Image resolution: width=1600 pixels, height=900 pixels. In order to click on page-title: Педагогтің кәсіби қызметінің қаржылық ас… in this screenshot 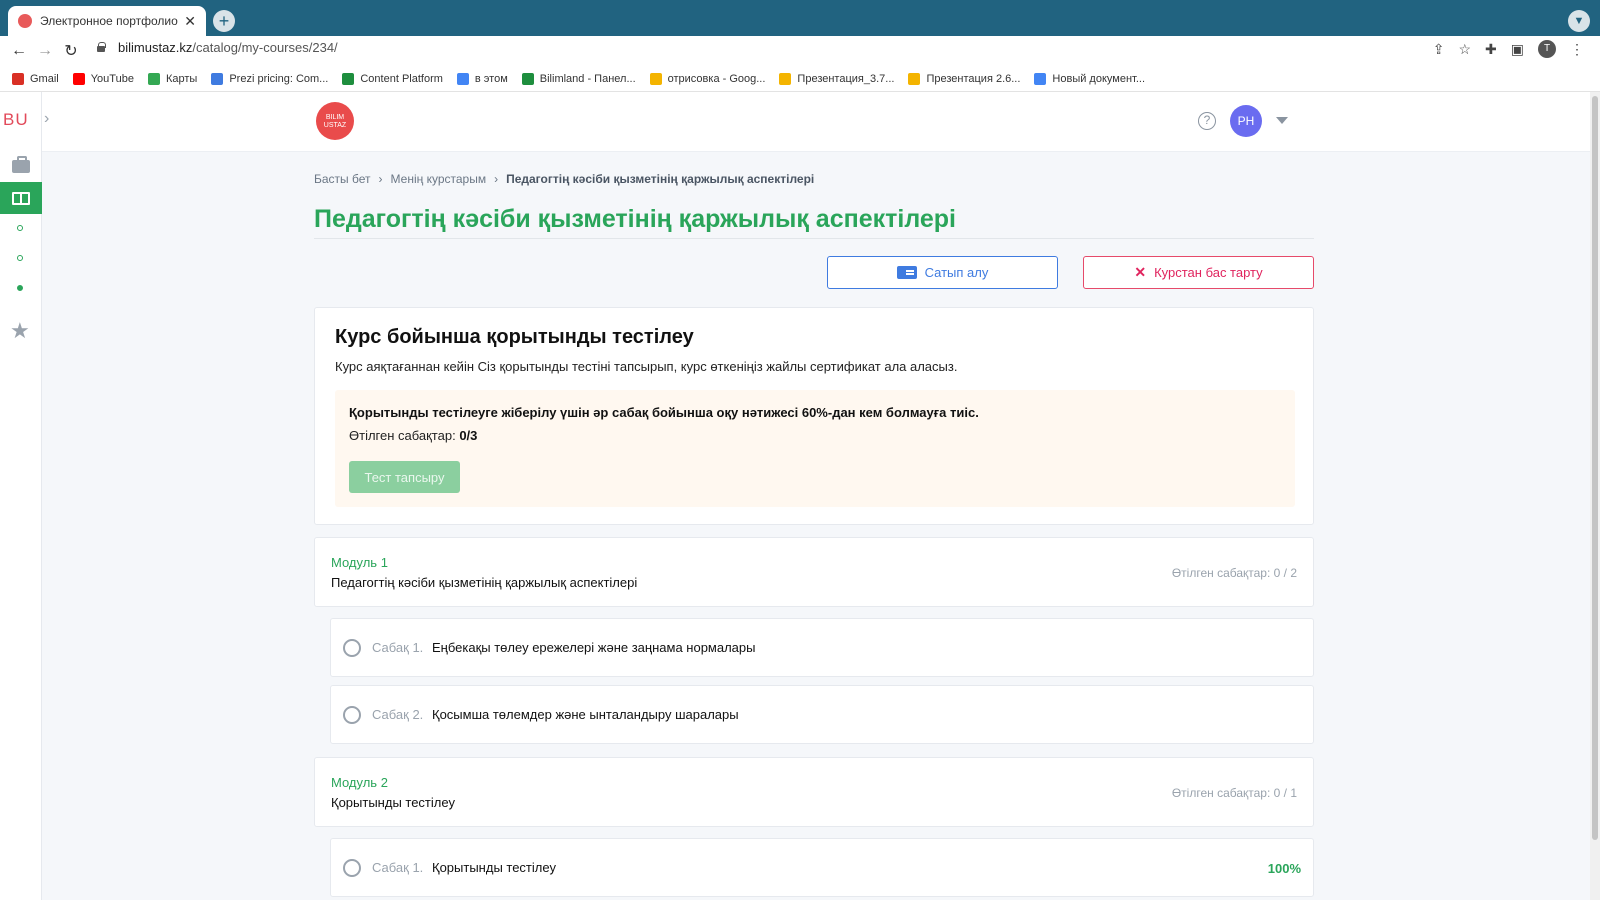, I will do `click(635, 219)`.